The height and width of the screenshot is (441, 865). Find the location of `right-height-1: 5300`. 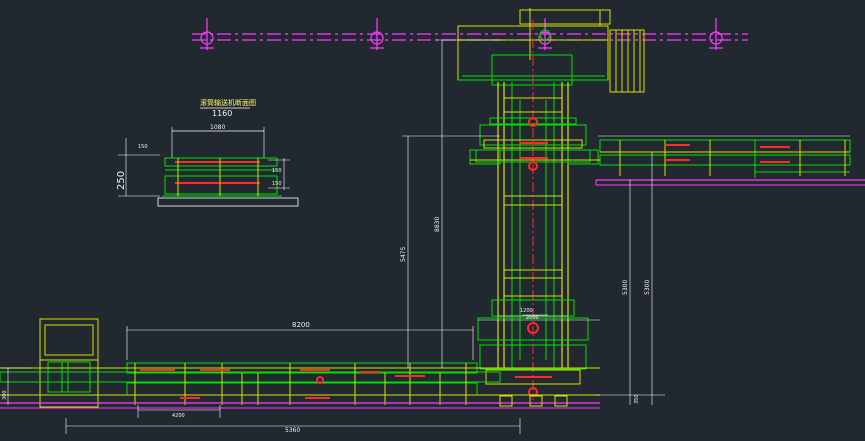

right-height-1: 5300 is located at coordinates (625, 287).